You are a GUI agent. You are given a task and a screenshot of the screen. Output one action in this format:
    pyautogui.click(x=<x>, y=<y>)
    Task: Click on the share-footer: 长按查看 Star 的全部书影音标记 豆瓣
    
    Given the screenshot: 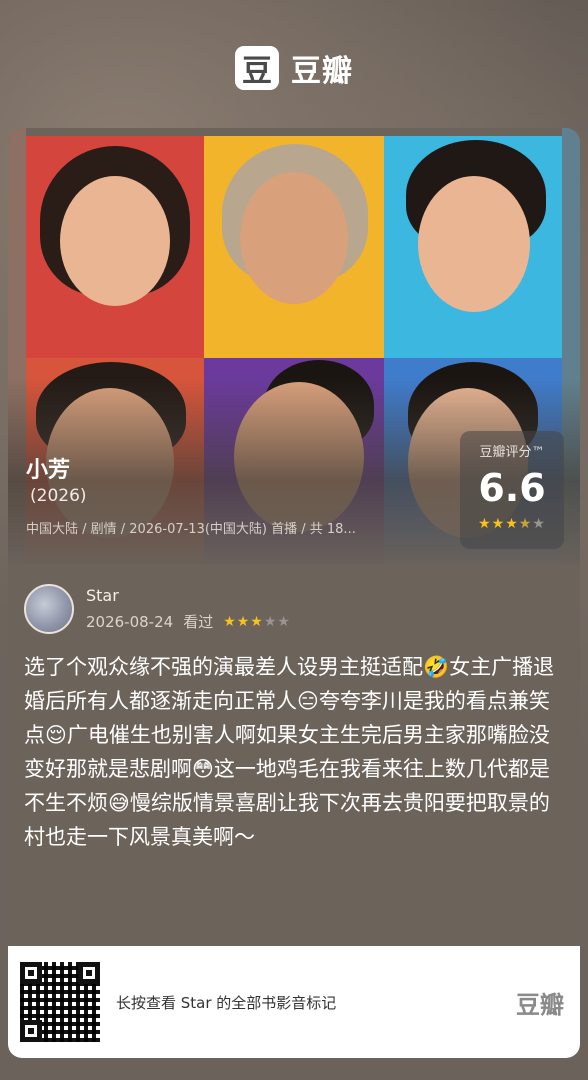 What is the action you would take?
    pyautogui.click(x=294, y=1002)
    